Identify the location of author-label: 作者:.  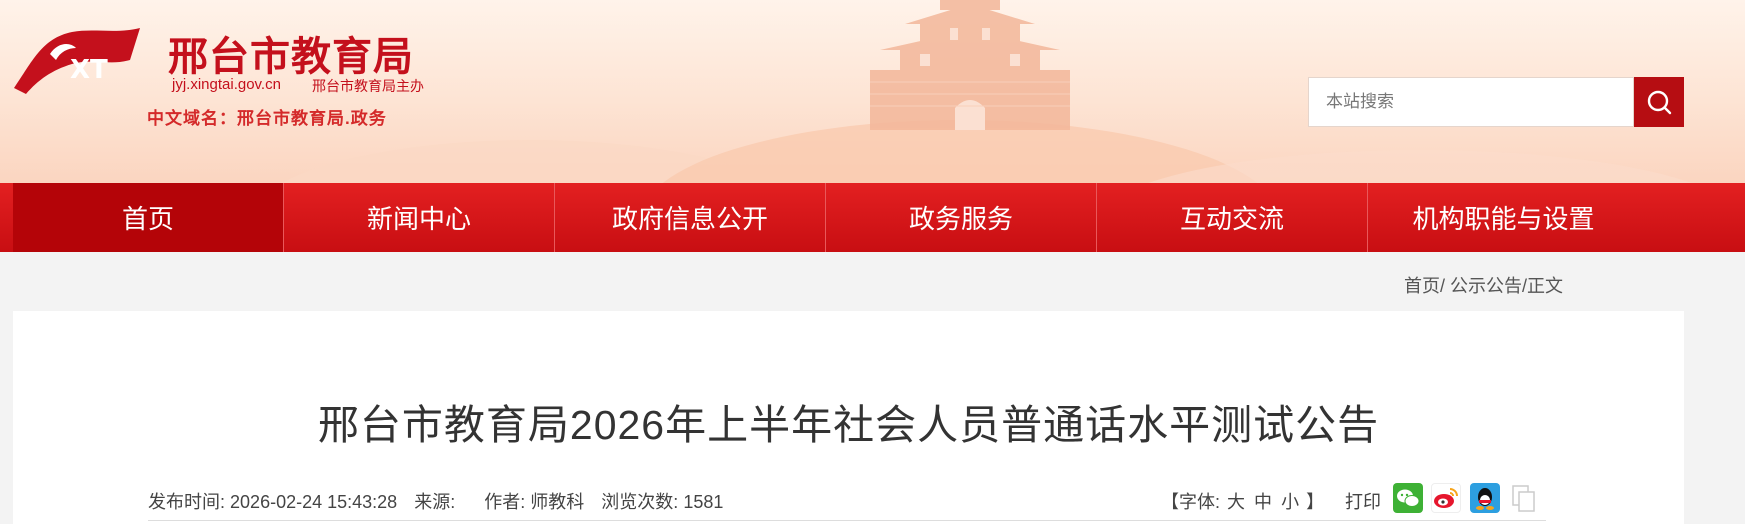
(505, 502).